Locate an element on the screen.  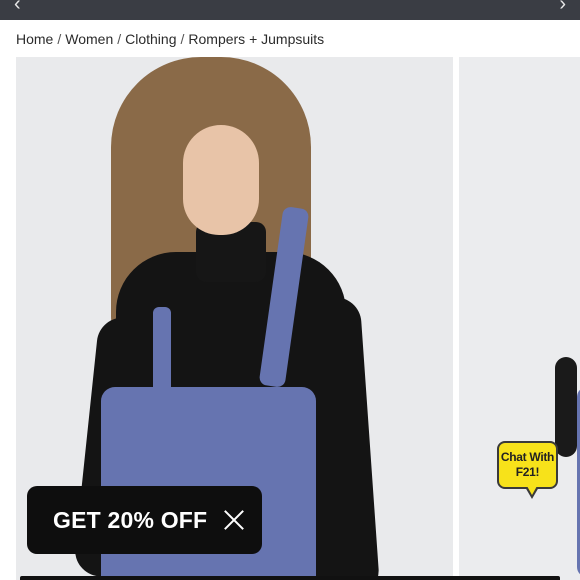
breadcrumb-women: Women is located at coordinates (89, 39).